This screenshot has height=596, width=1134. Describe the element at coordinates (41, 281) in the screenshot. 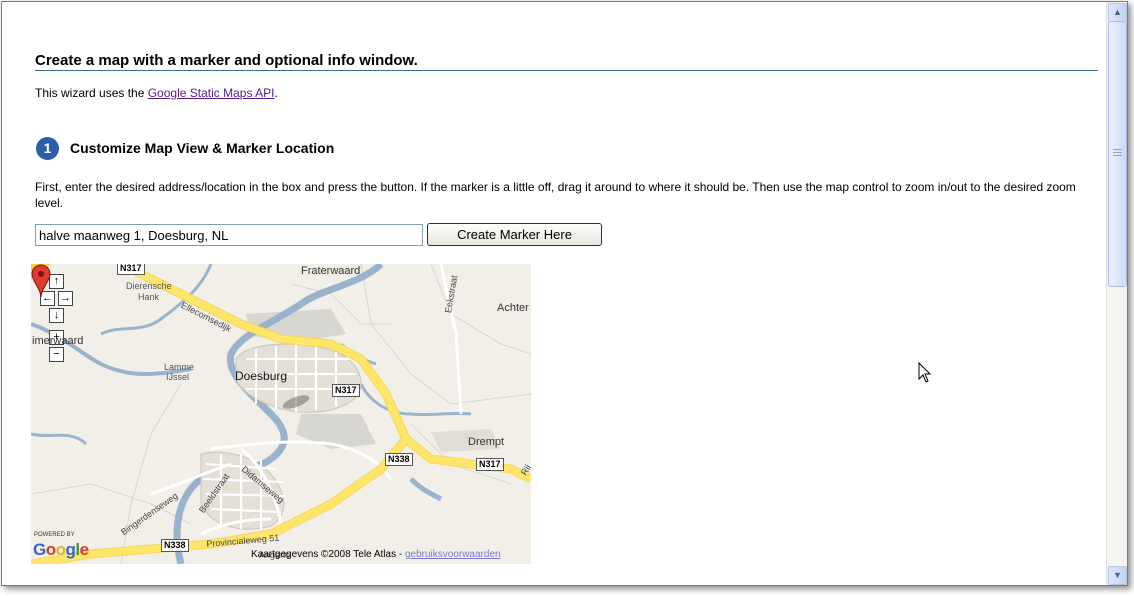

I see `marker-pin-icon` at that location.